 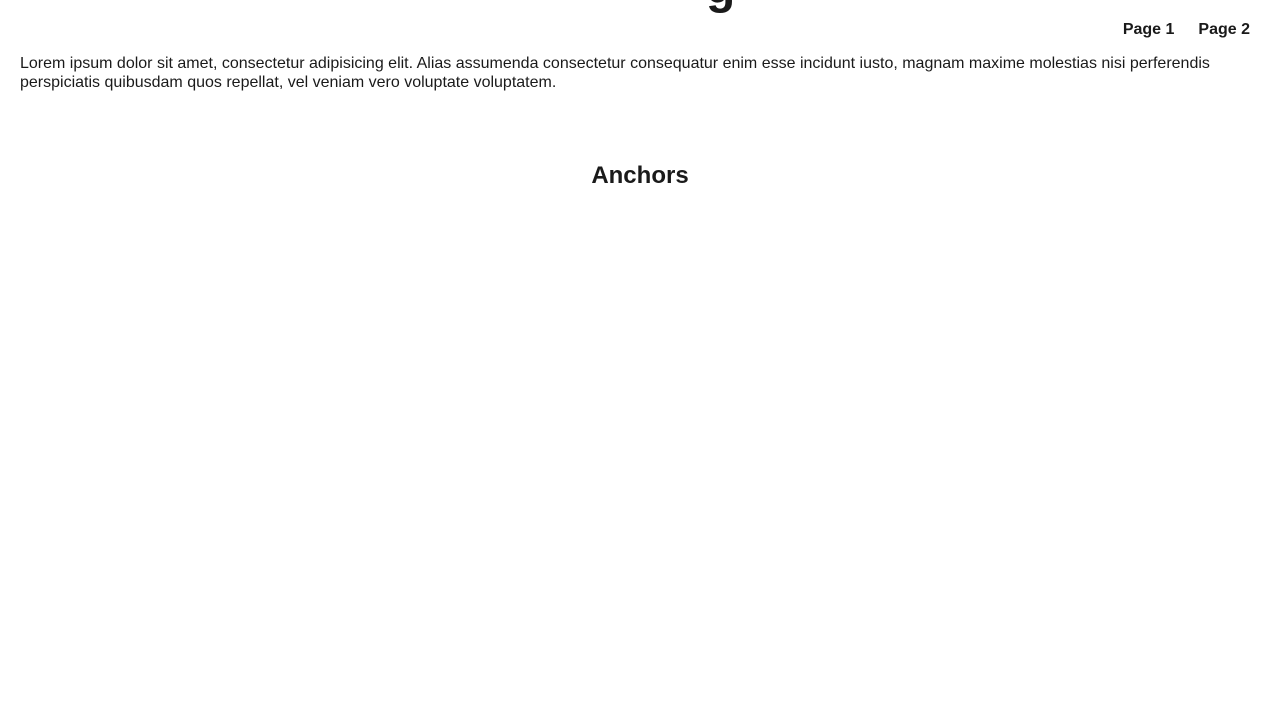 What do you see at coordinates (640, 175) in the screenshot?
I see `section-heading-anchors: Anchors` at bounding box center [640, 175].